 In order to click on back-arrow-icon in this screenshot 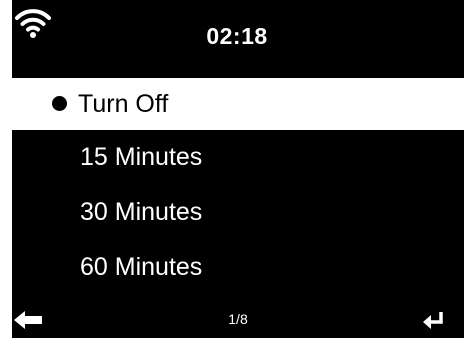, I will do `click(29, 320)`.